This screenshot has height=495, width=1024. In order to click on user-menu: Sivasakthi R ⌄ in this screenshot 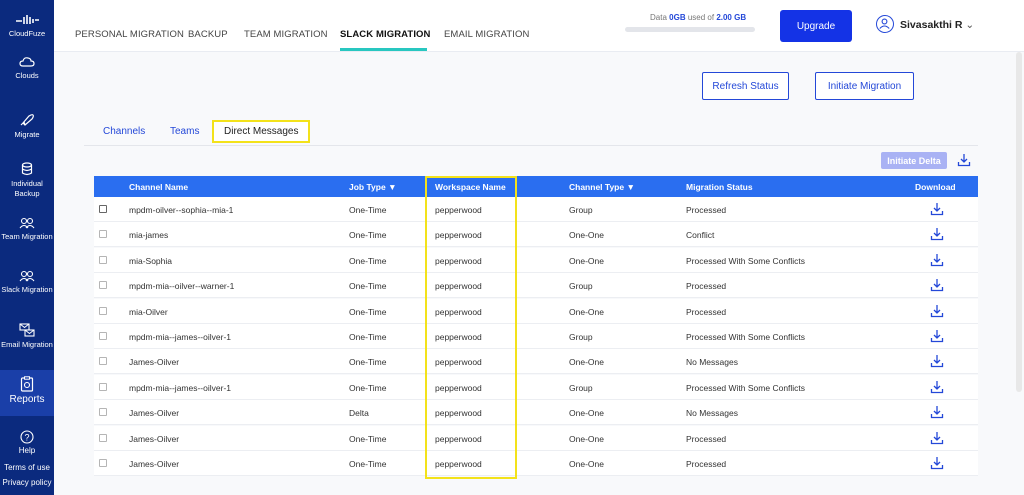, I will do `click(937, 25)`.